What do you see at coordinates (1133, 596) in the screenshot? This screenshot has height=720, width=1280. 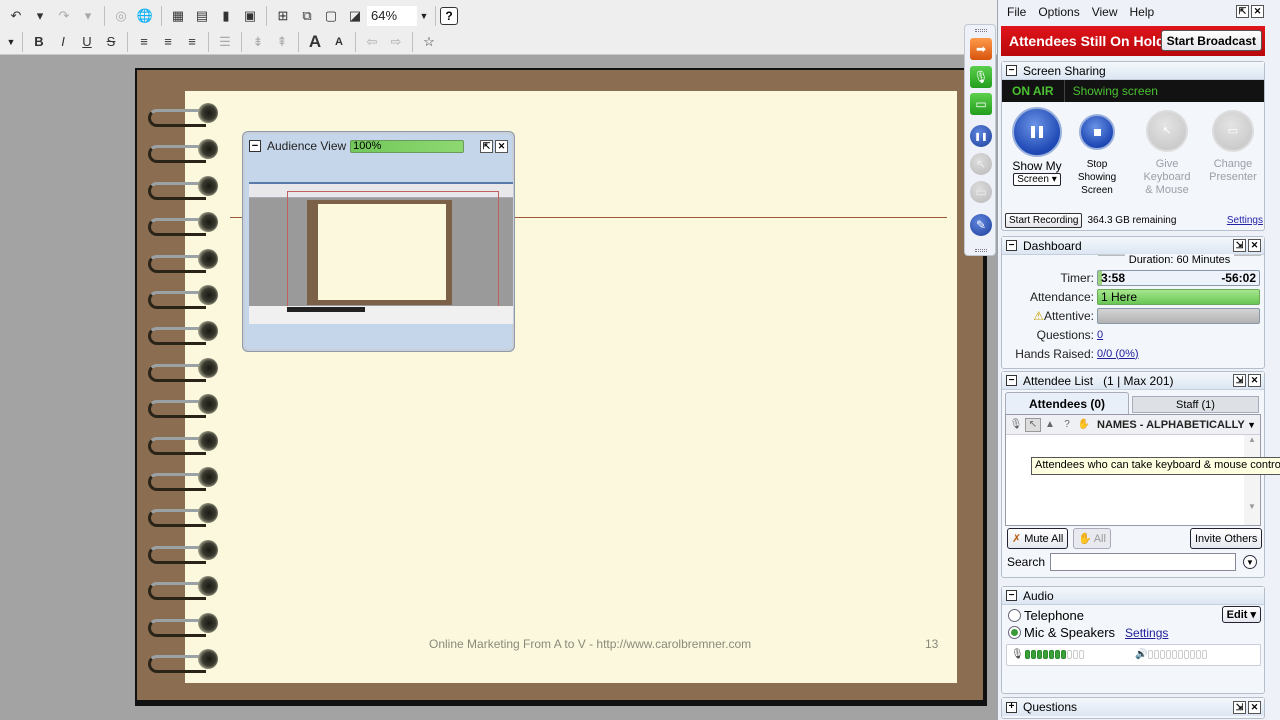 I see `audio-header: − Audio` at bounding box center [1133, 596].